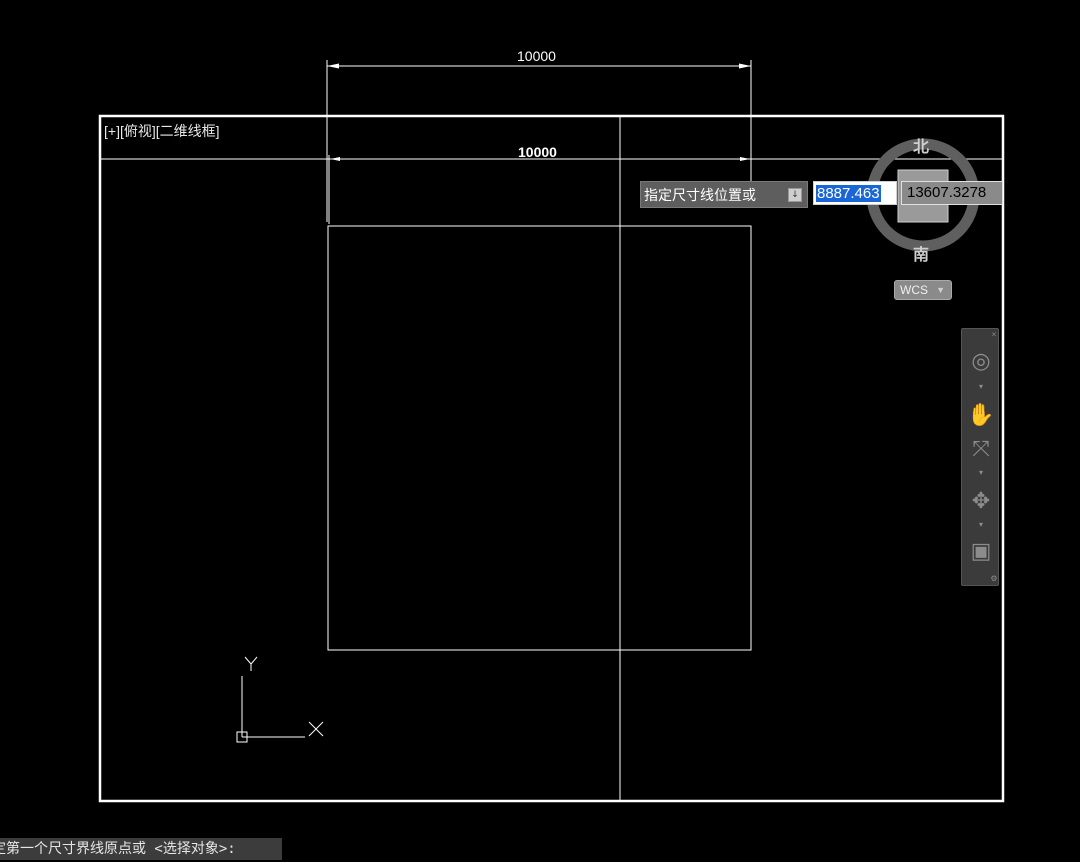  What do you see at coordinates (795, 195) in the screenshot?
I see `down-arrow-icon: ↓` at bounding box center [795, 195].